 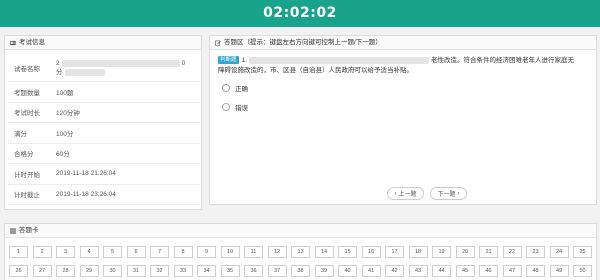 What do you see at coordinates (63, 155) in the screenshot?
I see `info-value: 60分` at bounding box center [63, 155].